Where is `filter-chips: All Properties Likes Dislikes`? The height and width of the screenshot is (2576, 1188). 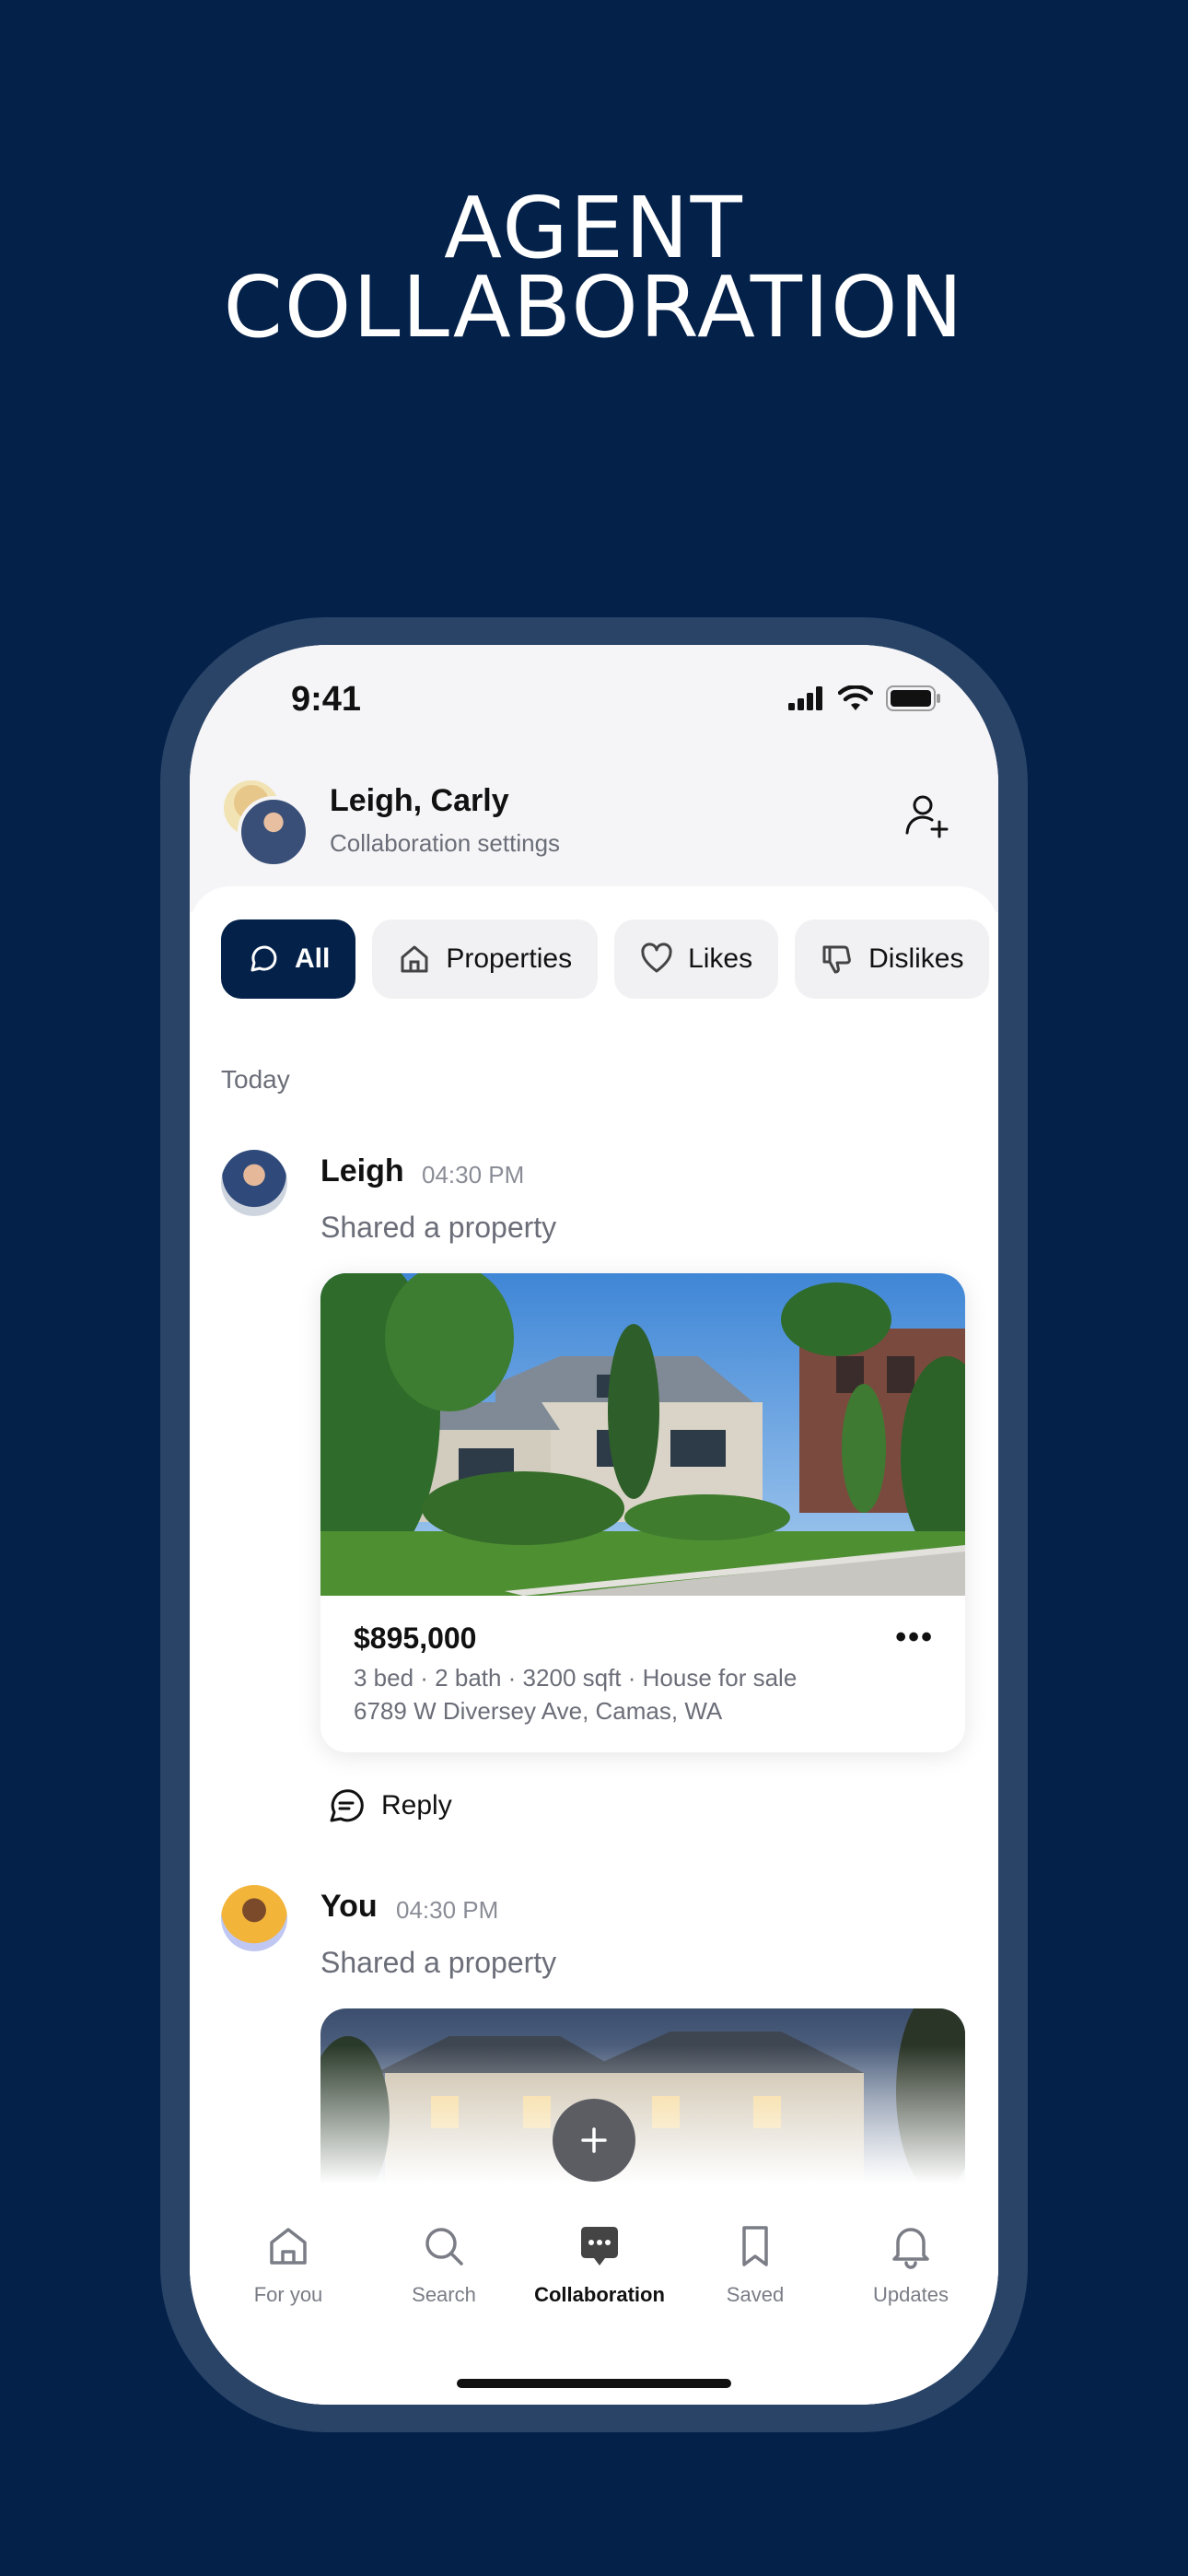
filter-chips: All Properties Likes Dislikes is located at coordinates (605, 959).